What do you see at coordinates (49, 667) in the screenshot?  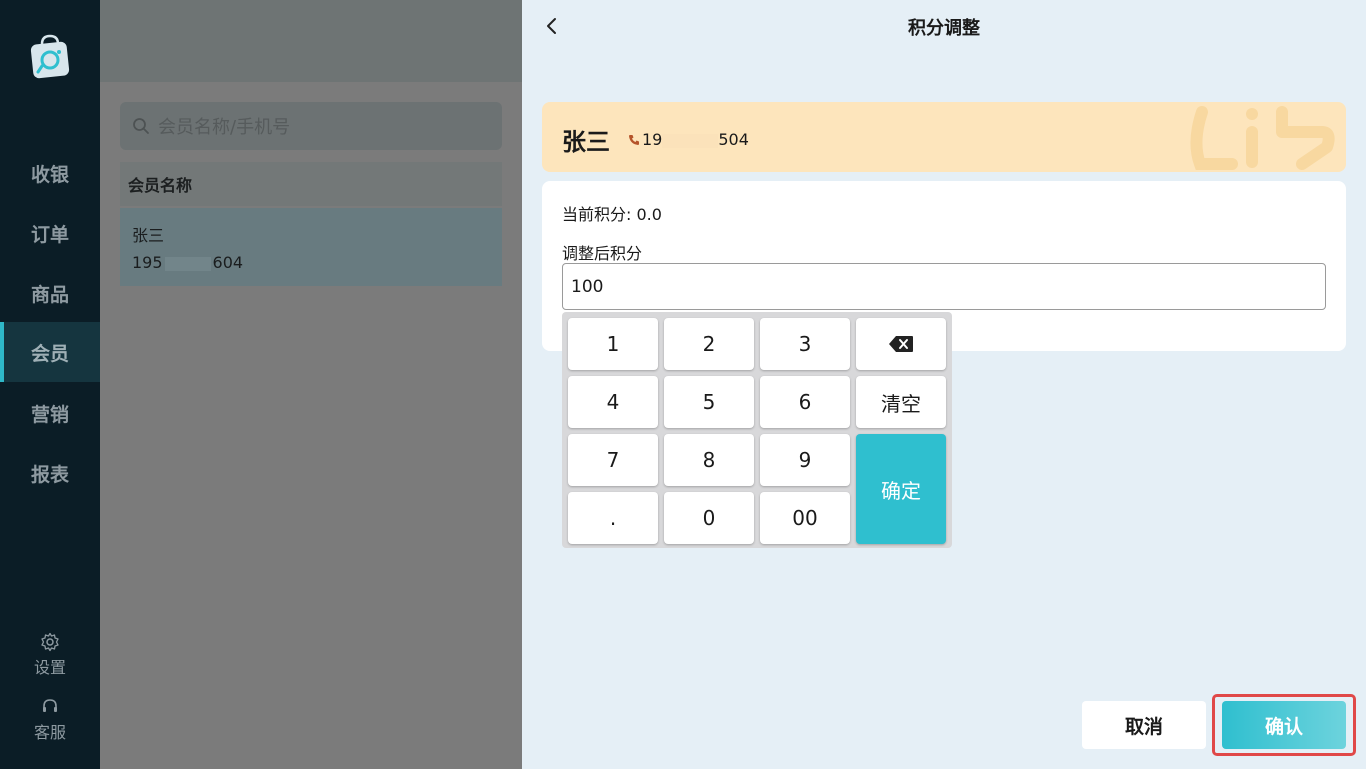 I see `settings-label: 设置` at bounding box center [49, 667].